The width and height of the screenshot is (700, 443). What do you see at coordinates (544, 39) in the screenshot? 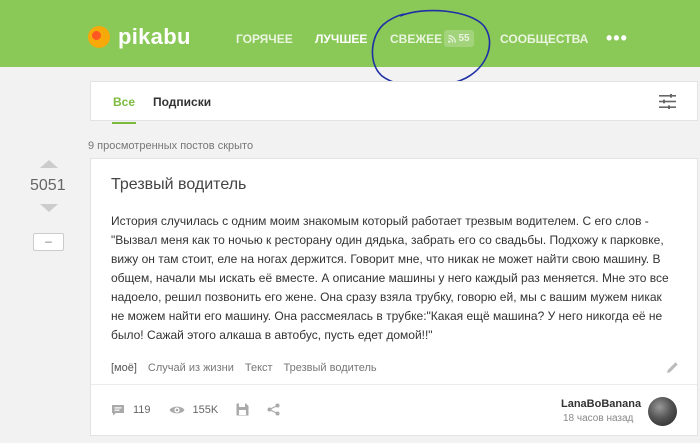
I see `nav-communities: СООБЩЕСТВА` at bounding box center [544, 39].